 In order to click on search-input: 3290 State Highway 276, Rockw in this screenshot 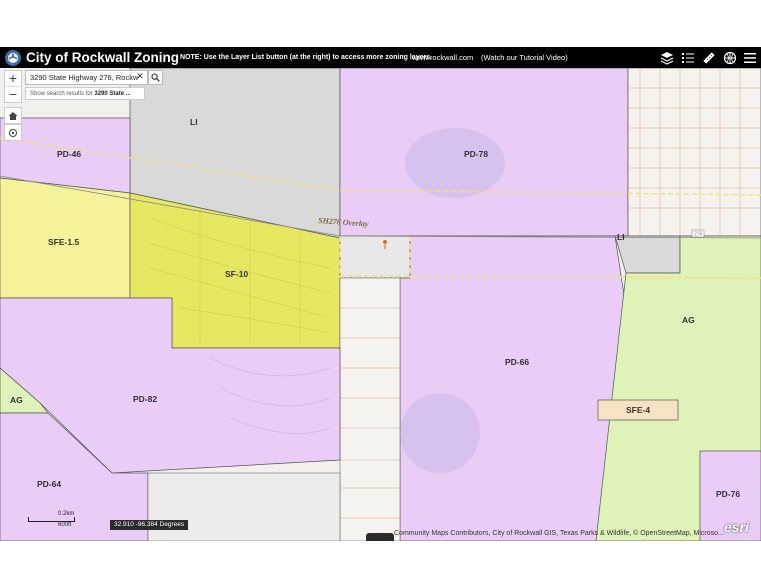, I will do `click(86, 77)`.